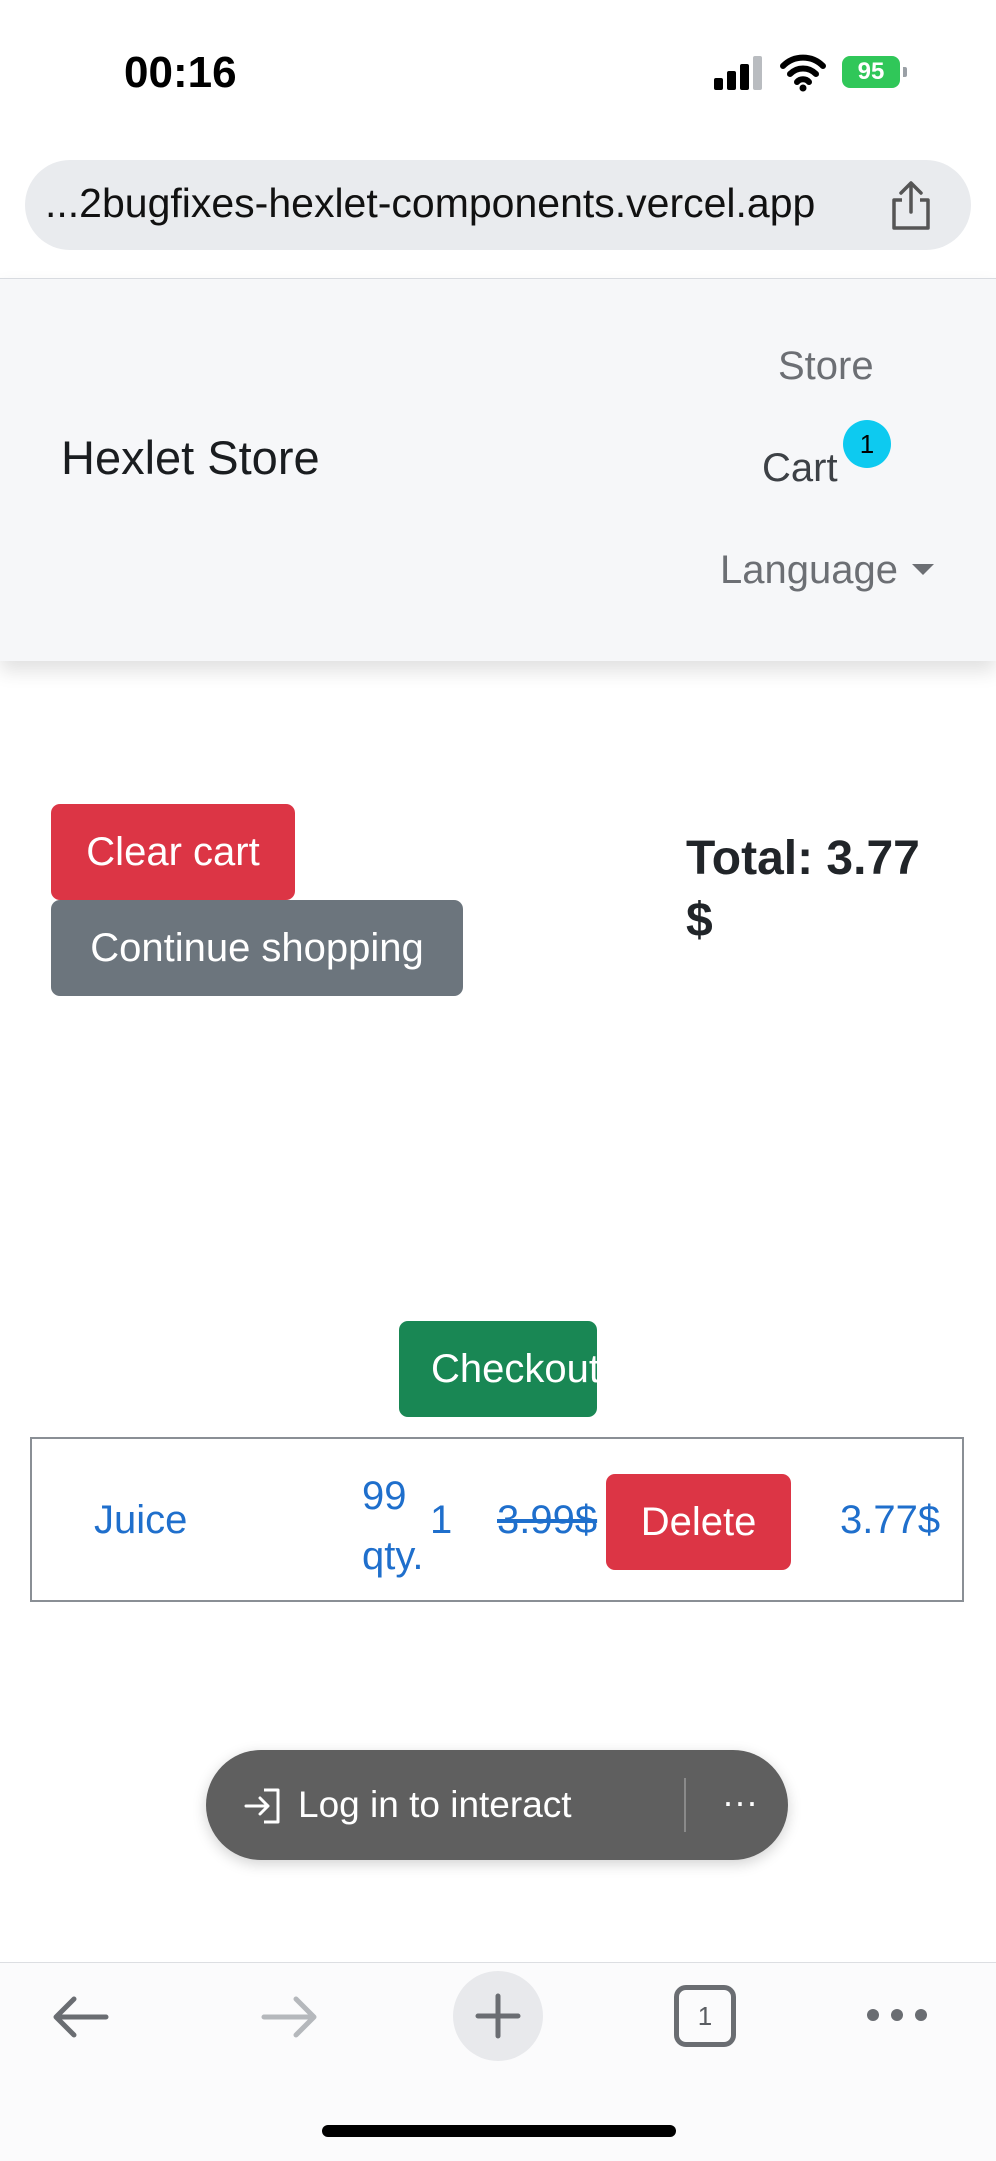 The image size is (996, 2161). I want to click on wifi-icon, so click(803, 73).